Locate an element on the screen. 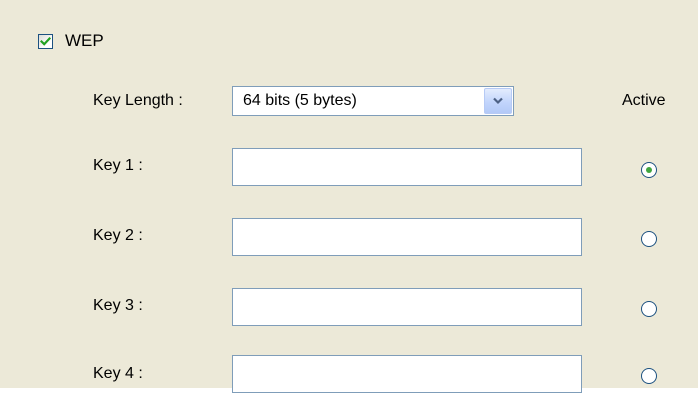 The image size is (700, 408). key-1-input is located at coordinates (407, 167).